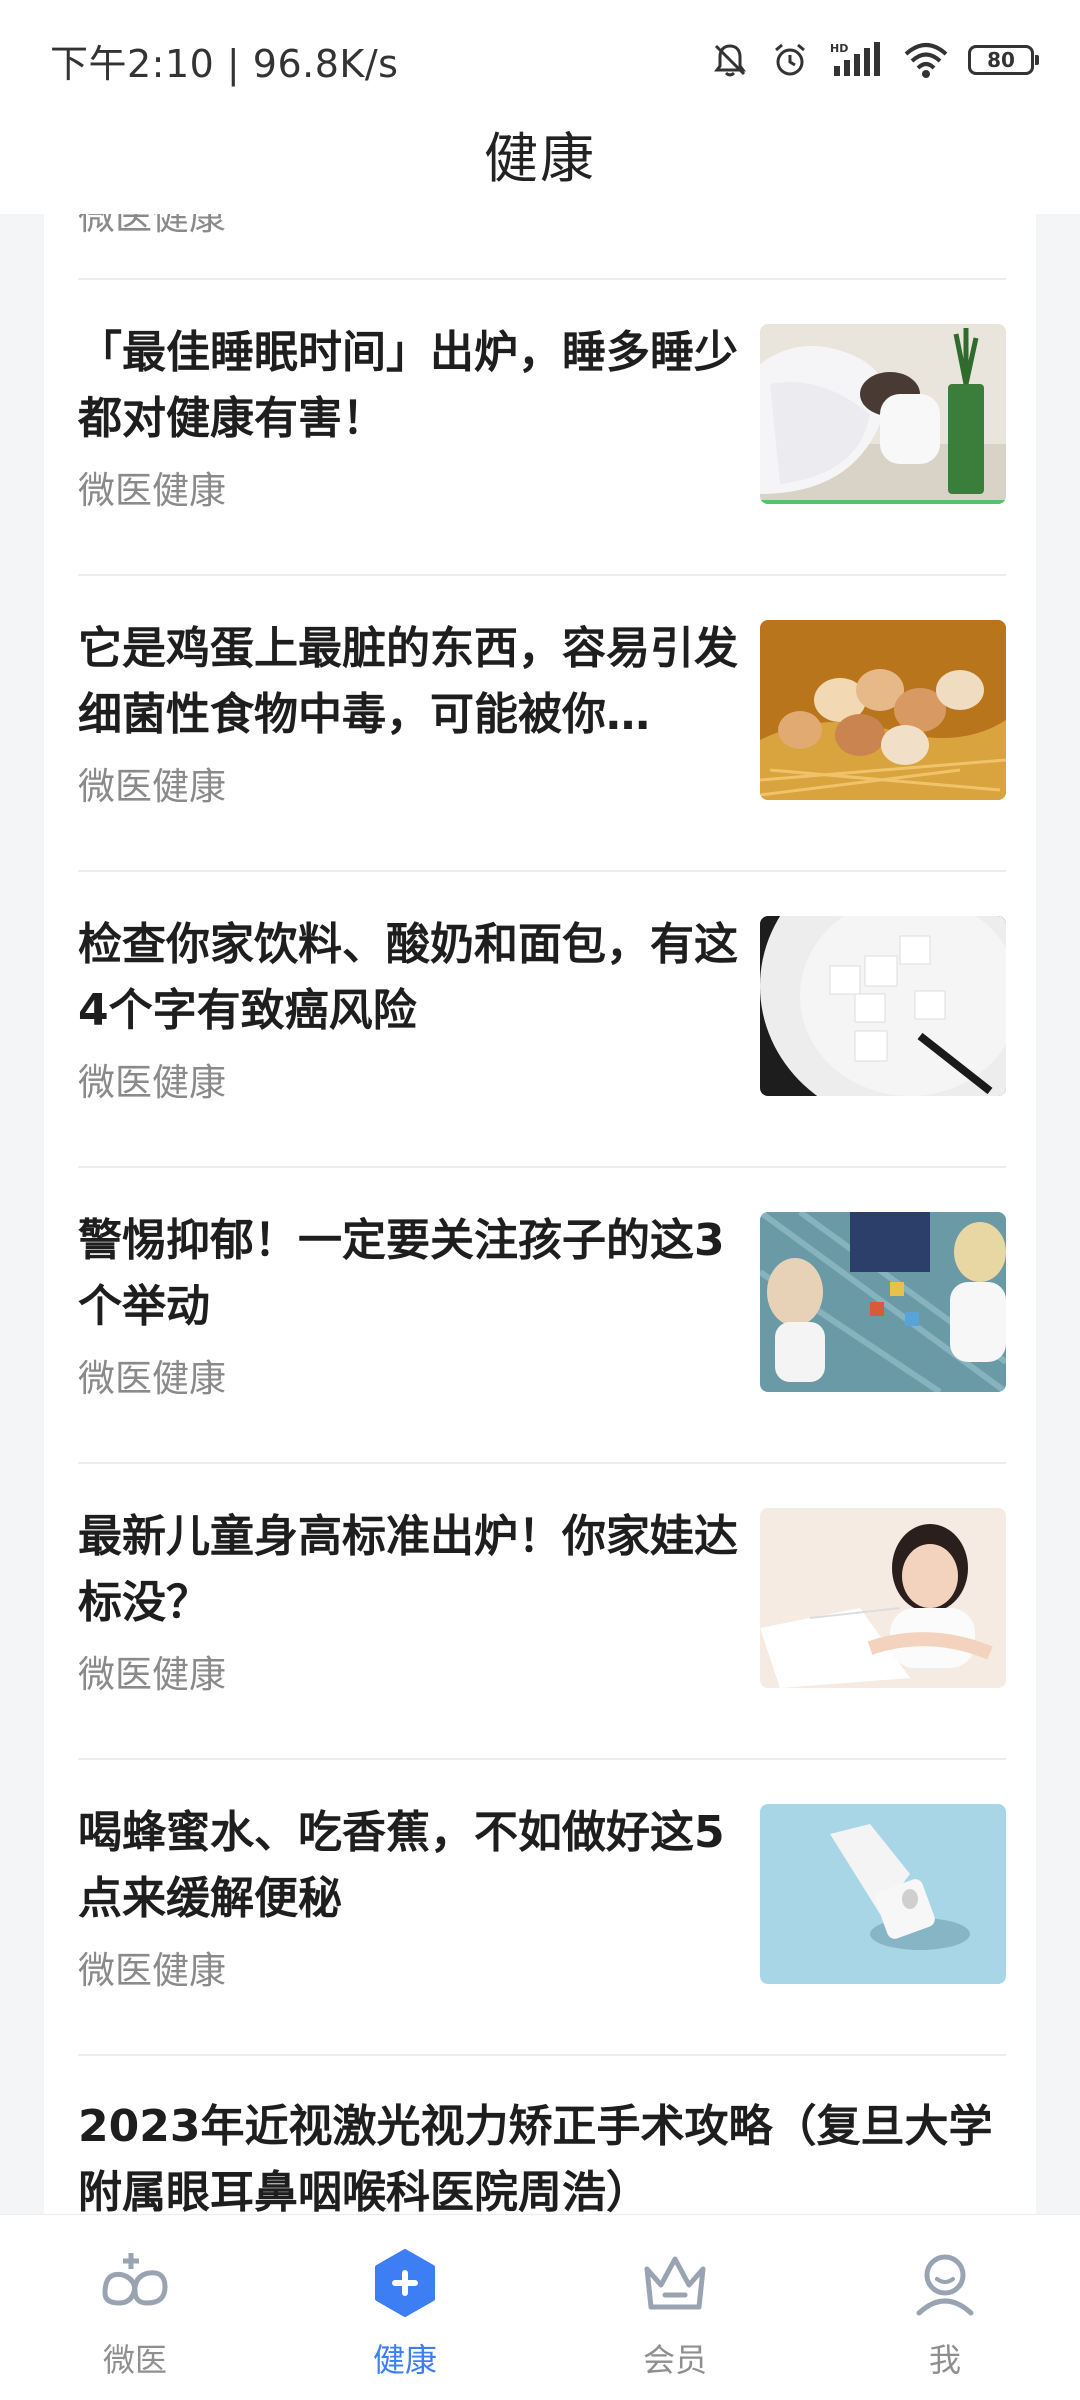 Image resolution: width=1080 pixels, height=2400 pixels. Describe the element at coordinates (883, 1006) in the screenshot. I see `sugar-cubes-image` at that location.